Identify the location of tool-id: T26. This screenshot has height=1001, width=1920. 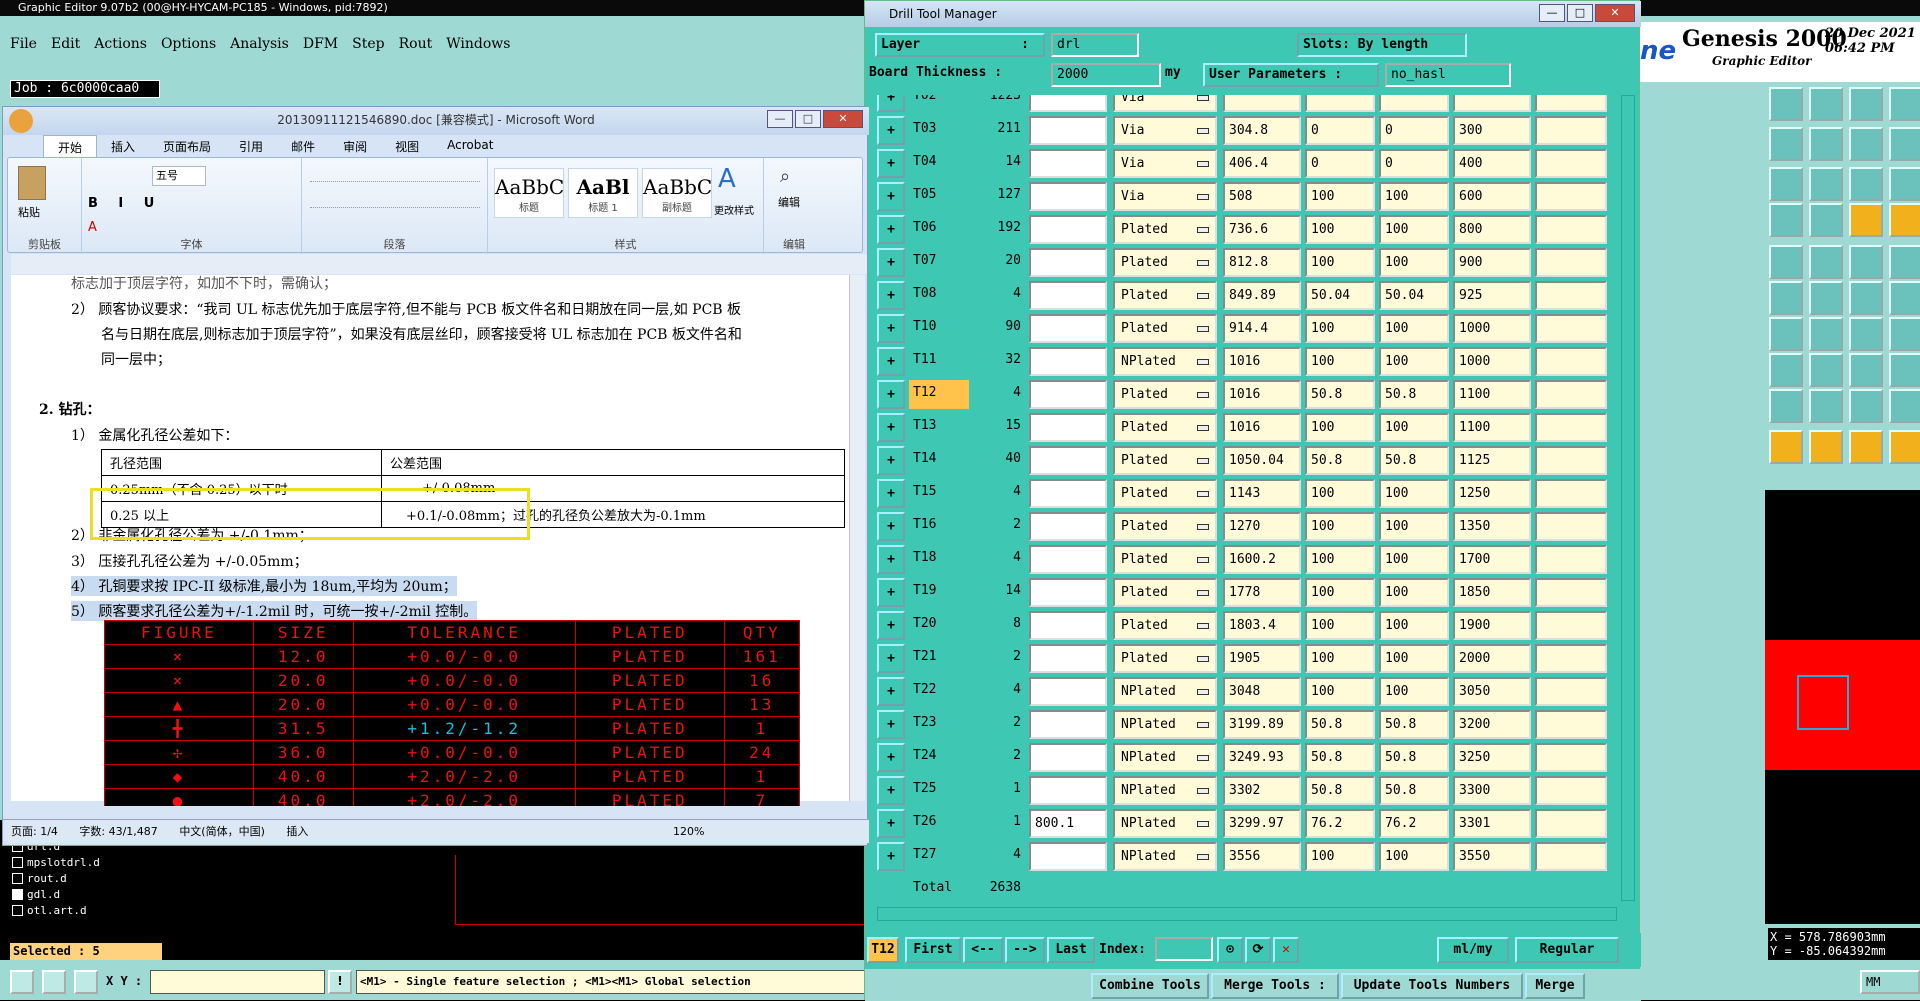
(939, 823).